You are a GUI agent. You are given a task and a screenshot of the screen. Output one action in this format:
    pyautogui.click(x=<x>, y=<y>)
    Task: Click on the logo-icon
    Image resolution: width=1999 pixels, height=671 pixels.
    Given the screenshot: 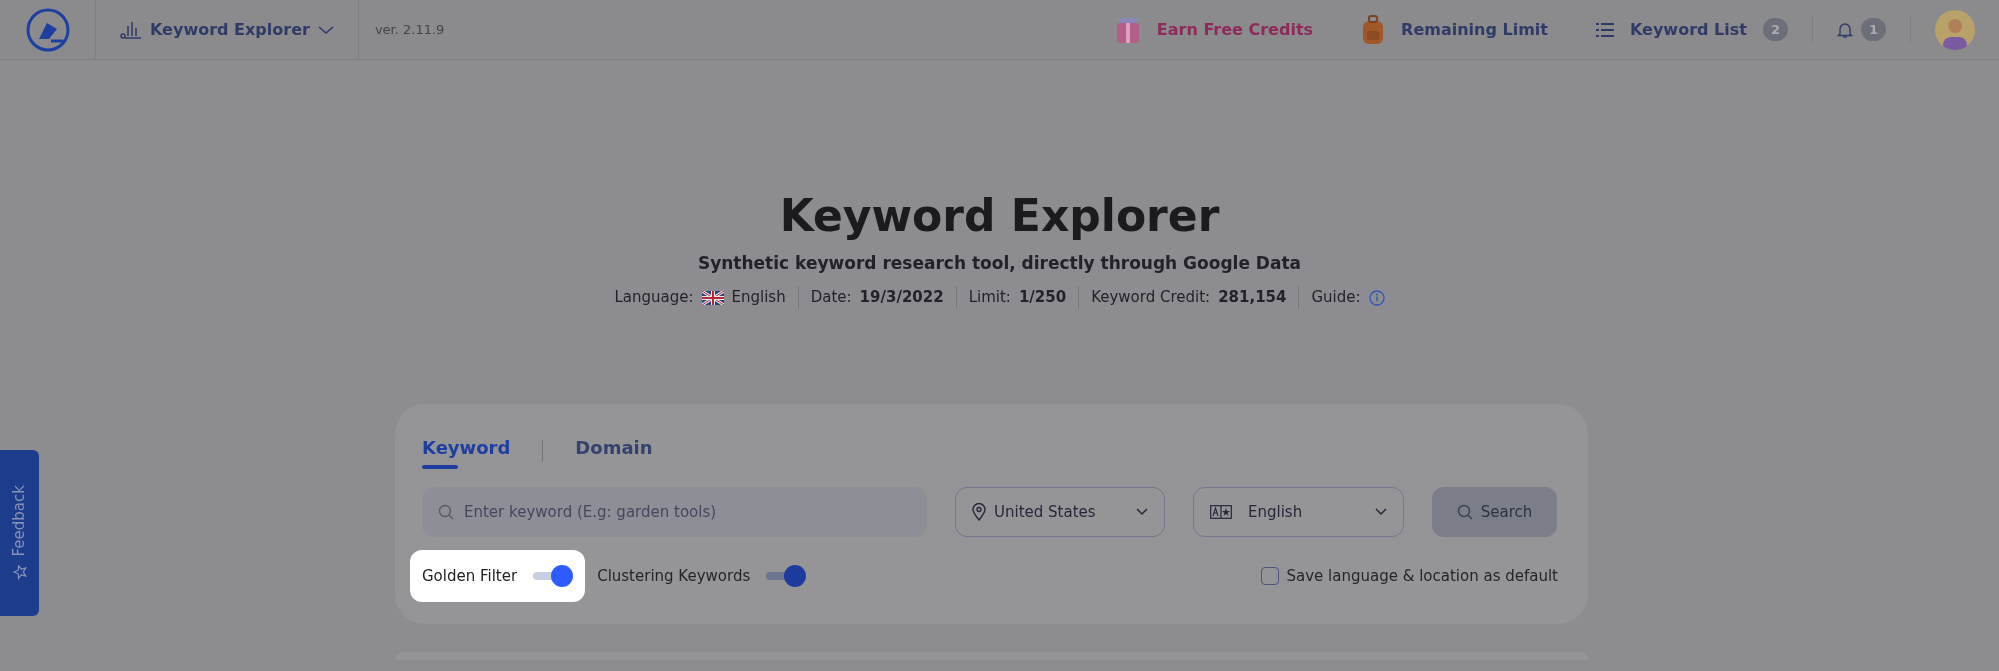 What is the action you would take?
    pyautogui.click(x=47, y=29)
    